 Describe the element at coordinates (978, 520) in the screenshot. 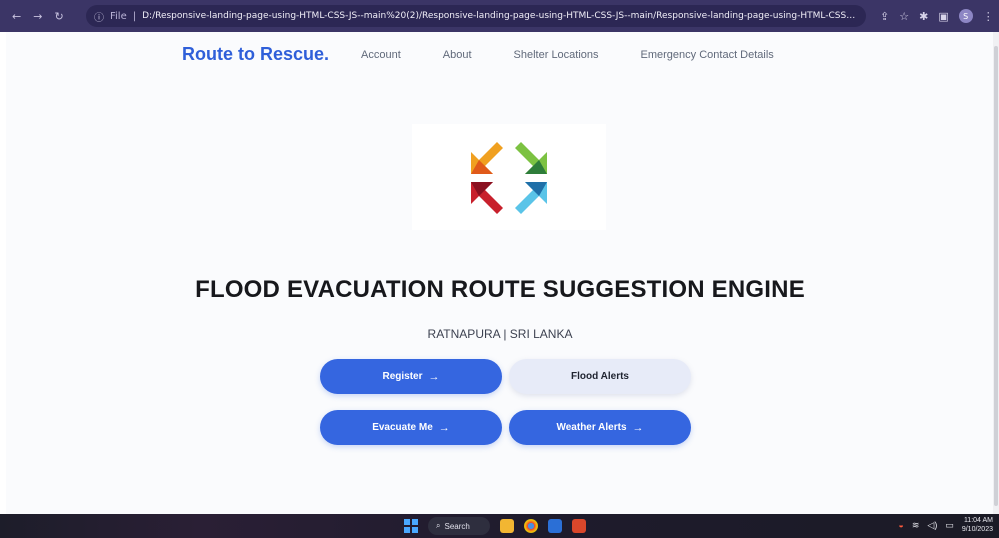

I see `clock-time: 11:04 AM` at that location.